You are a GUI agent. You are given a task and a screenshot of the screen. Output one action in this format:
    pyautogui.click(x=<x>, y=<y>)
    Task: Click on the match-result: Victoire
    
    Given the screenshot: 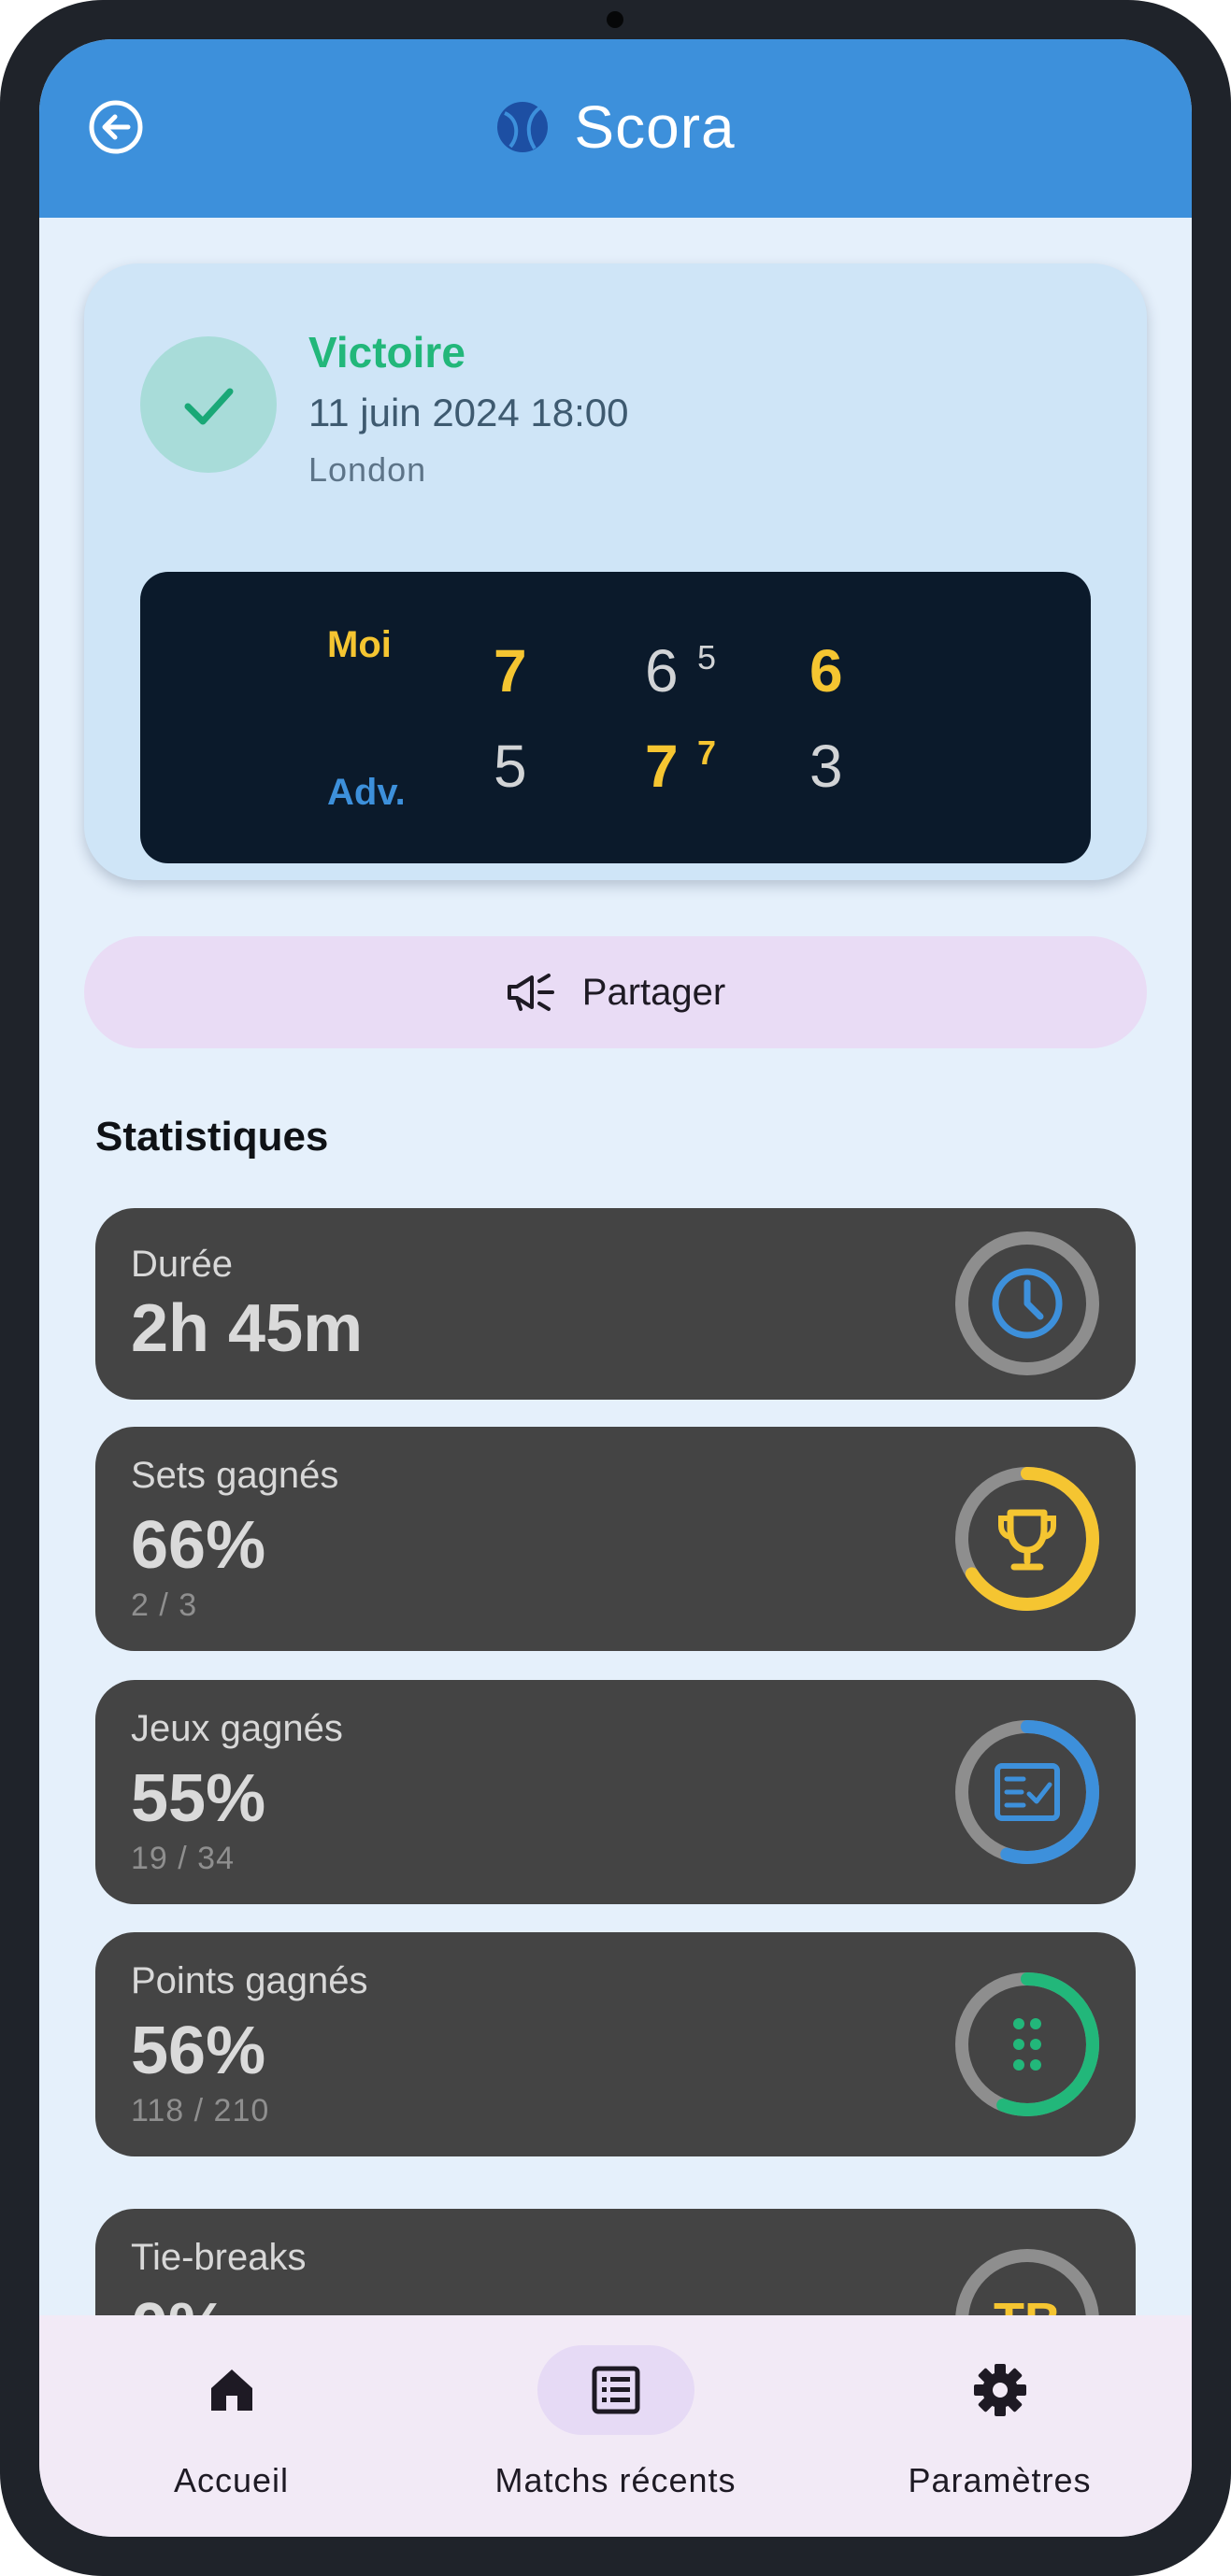 What is the action you would take?
    pyautogui.click(x=386, y=353)
    